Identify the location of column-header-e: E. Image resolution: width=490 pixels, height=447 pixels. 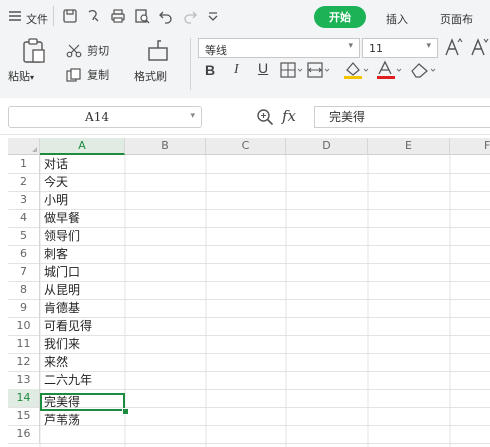
(409, 146).